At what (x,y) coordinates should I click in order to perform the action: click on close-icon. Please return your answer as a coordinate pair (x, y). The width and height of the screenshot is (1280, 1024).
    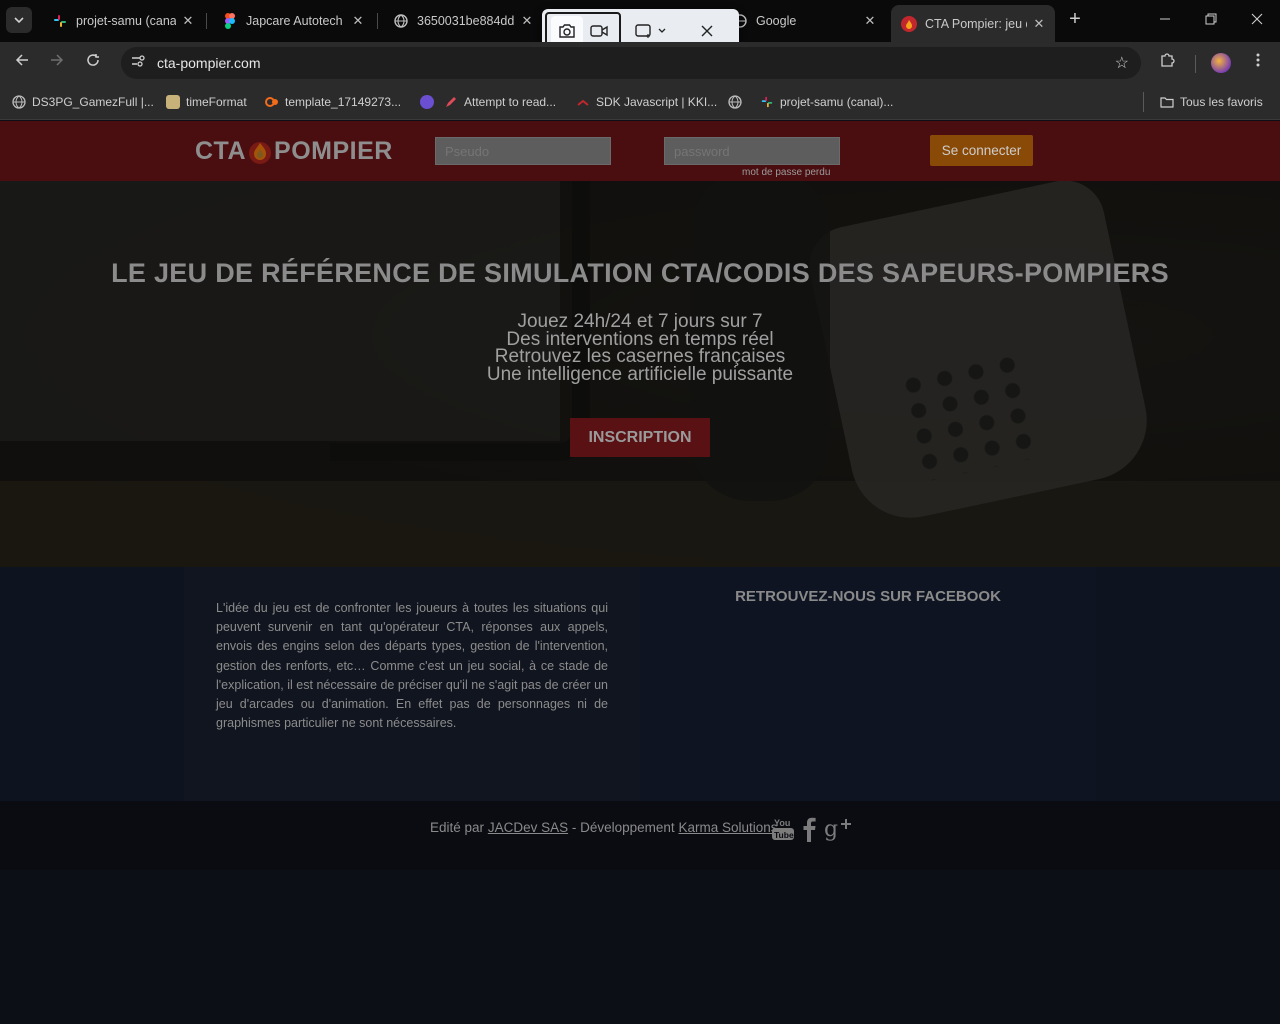
    Looking at the image, I should click on (1257, 19).